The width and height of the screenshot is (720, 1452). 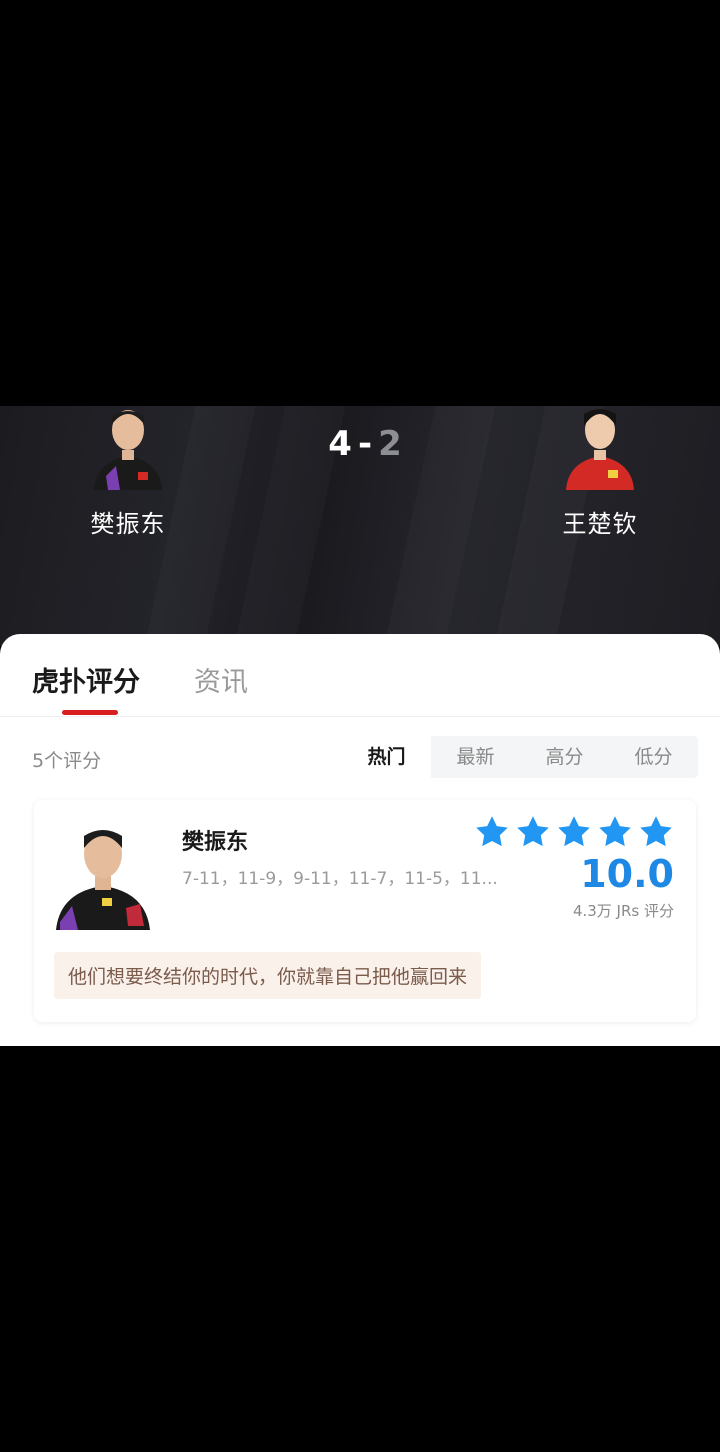 I want to click on score-left: 4, so click(x=340, y=444).